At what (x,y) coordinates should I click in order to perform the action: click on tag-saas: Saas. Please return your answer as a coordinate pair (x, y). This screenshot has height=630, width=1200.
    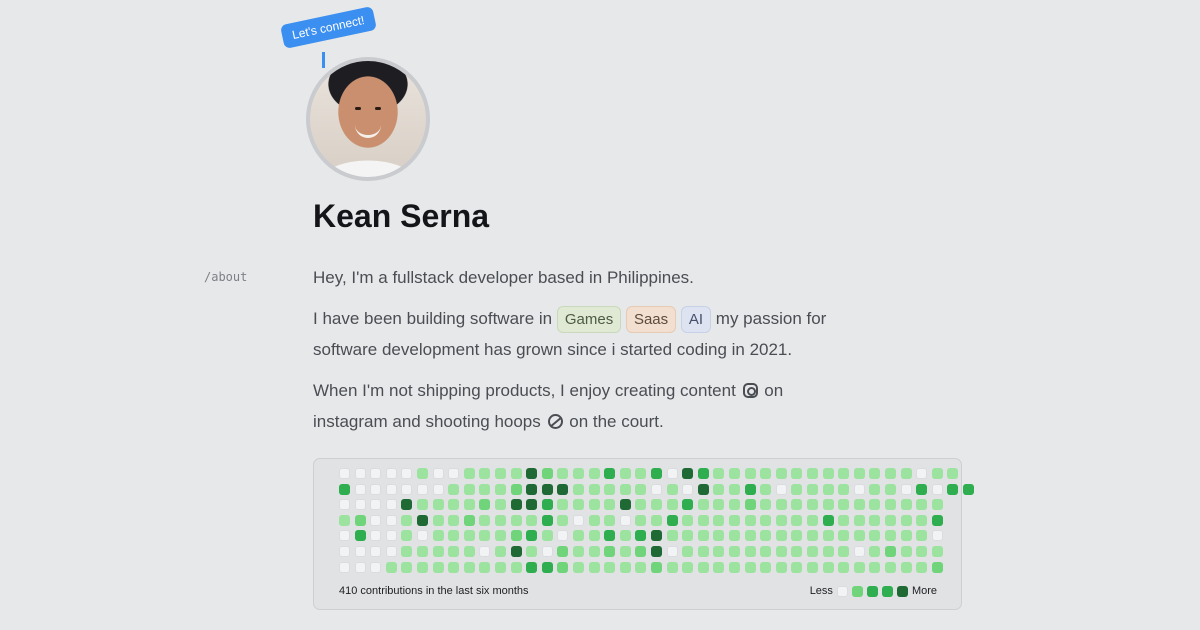
    Looking at the image, I should click on (651, 319).